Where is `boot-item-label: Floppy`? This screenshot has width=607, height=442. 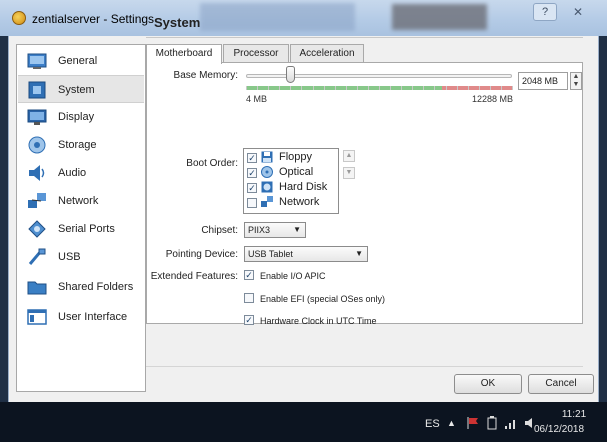 boot-item-label: Floppy is located at coordinates (296, 157).